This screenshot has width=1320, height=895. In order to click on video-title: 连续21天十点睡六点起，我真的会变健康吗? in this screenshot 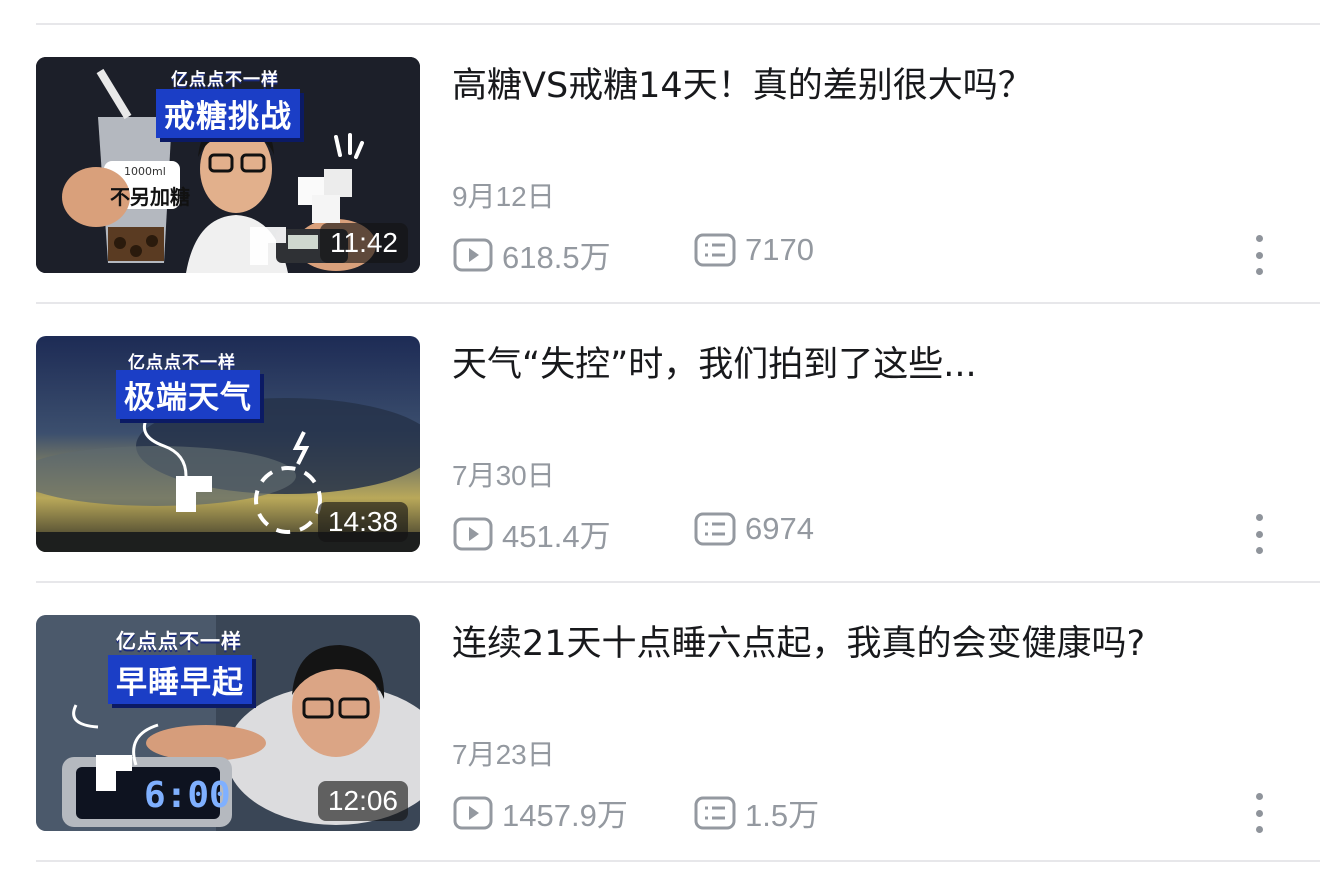, I will do `click(836, 644)`.